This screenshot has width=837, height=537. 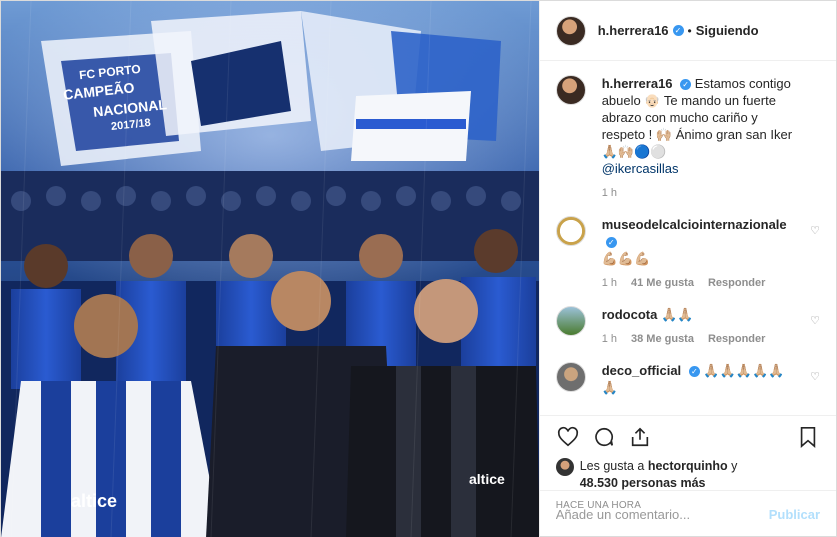 I want to click on comment-input, so click(x=662, y=514).